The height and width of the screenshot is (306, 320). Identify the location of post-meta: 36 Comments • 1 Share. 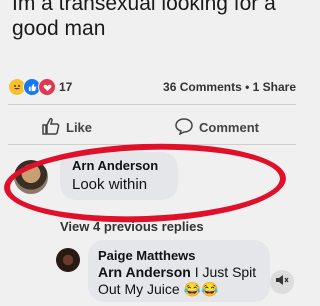
(229, 87).